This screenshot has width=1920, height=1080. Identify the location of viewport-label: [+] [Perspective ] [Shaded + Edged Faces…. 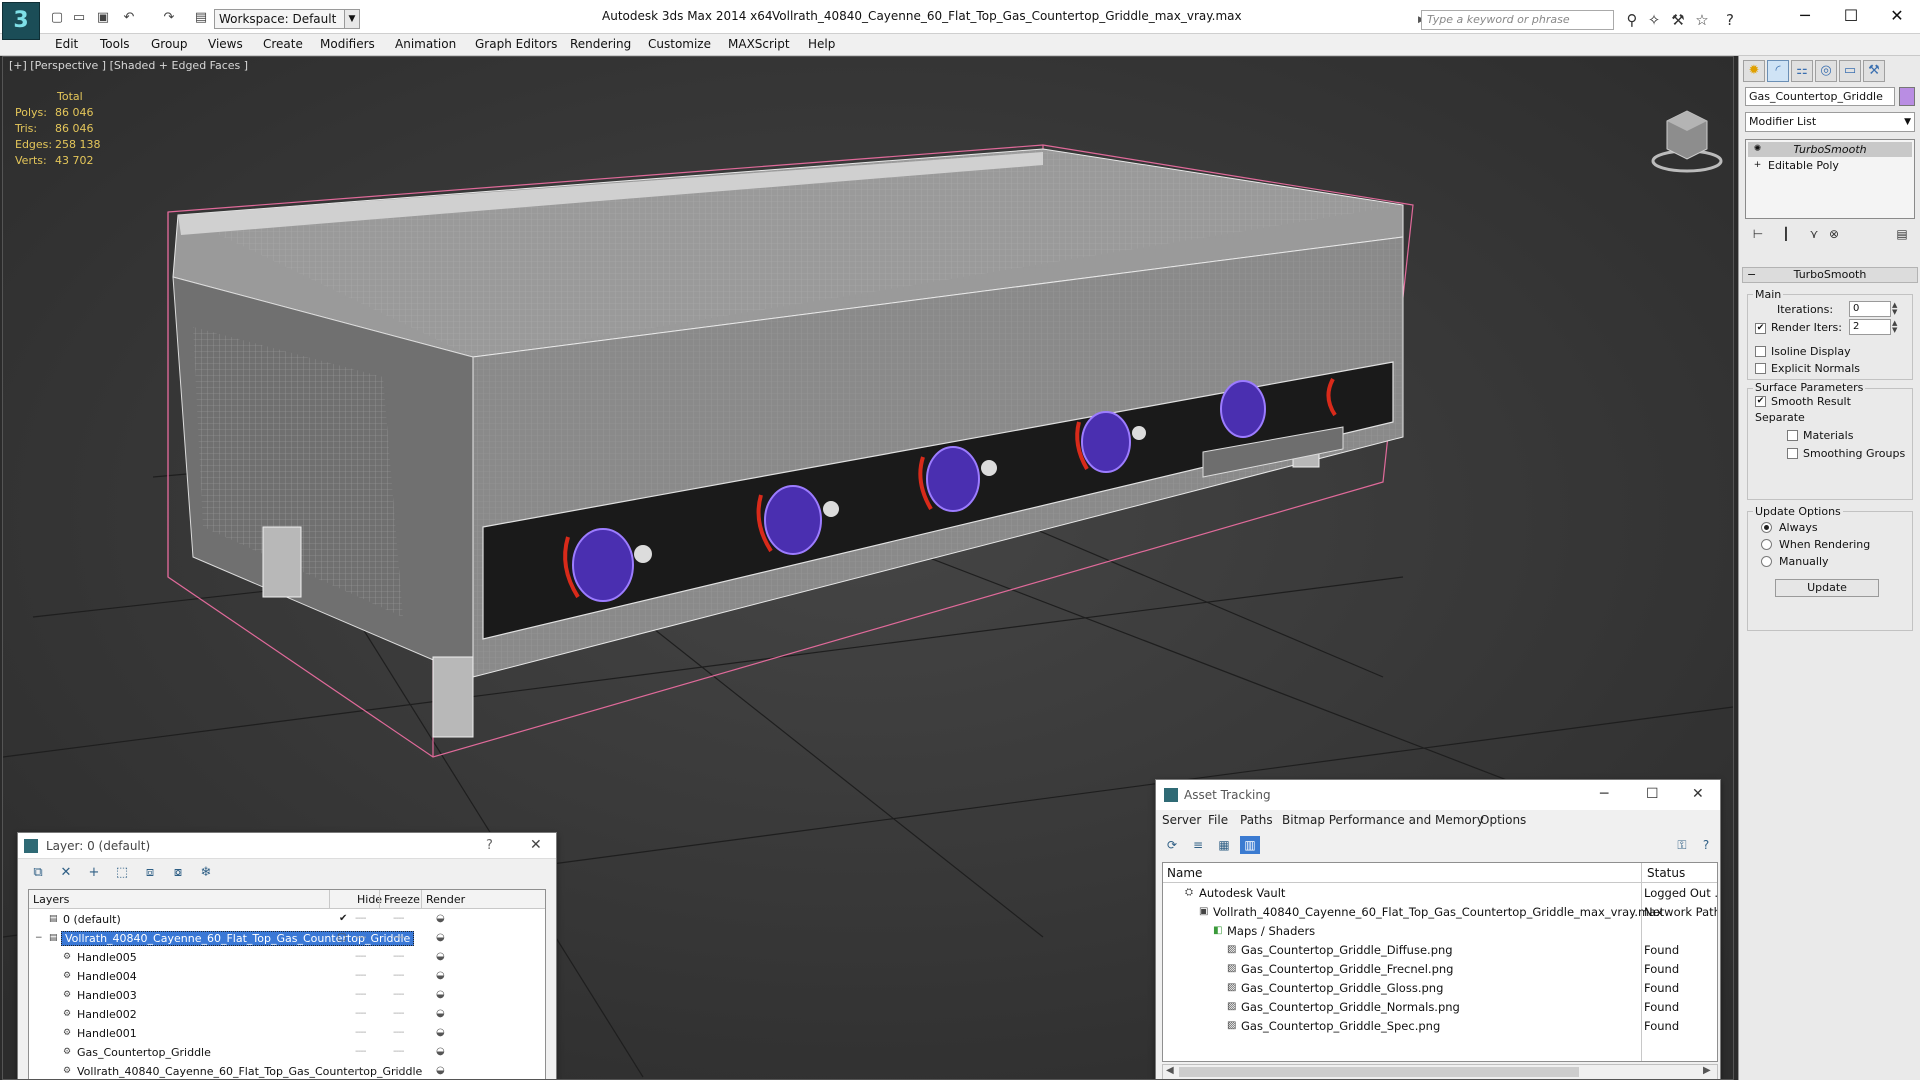
(128, 65).